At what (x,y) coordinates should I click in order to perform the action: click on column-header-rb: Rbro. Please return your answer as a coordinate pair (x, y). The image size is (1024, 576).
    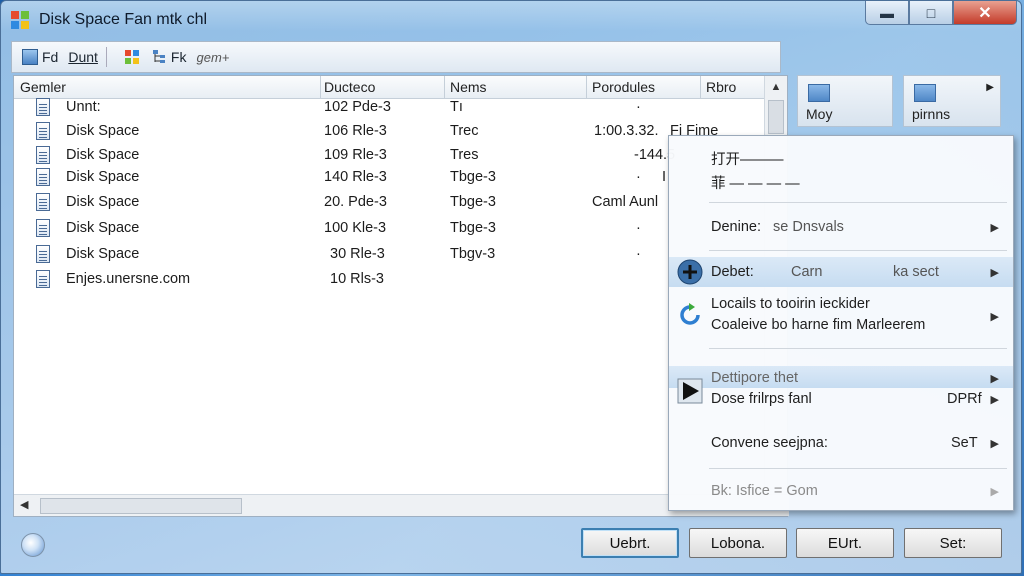
    Looking at the image, I should click on (721, 87).